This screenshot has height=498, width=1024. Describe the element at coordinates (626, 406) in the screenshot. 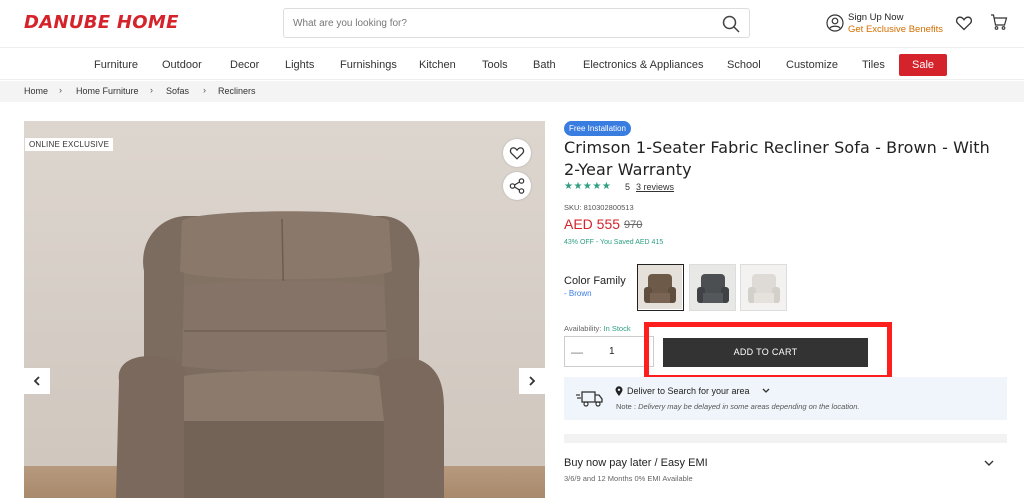

I see `delivery-note-label: Note :` at that location.